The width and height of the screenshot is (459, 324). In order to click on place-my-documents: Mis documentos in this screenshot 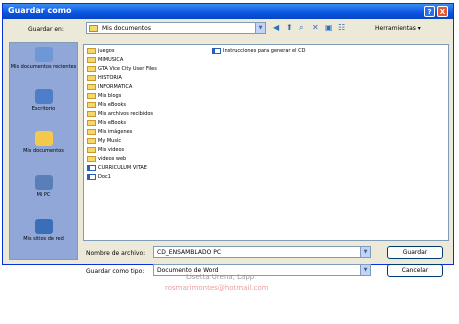, I will do `click(43, 142)`.